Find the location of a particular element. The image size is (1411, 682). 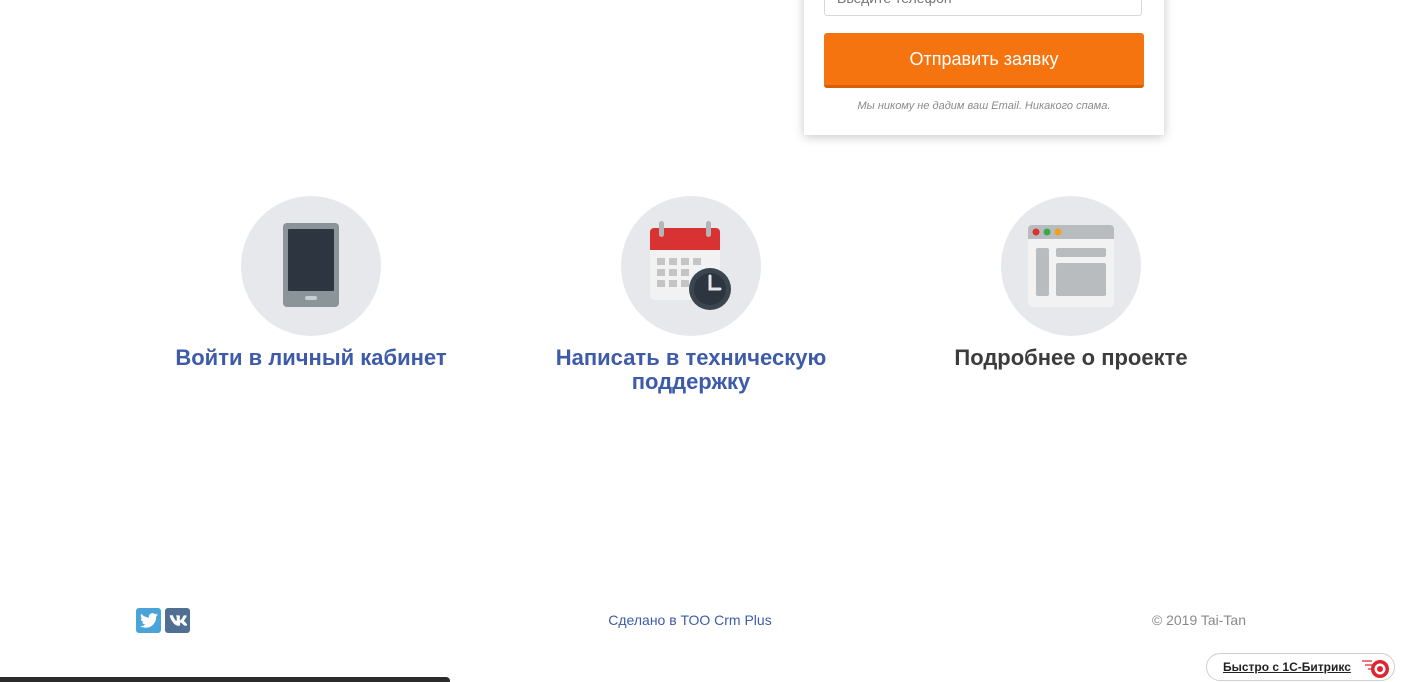

tech-support-link: Написать в техническую поддержку is located at coordinates (691, 295).